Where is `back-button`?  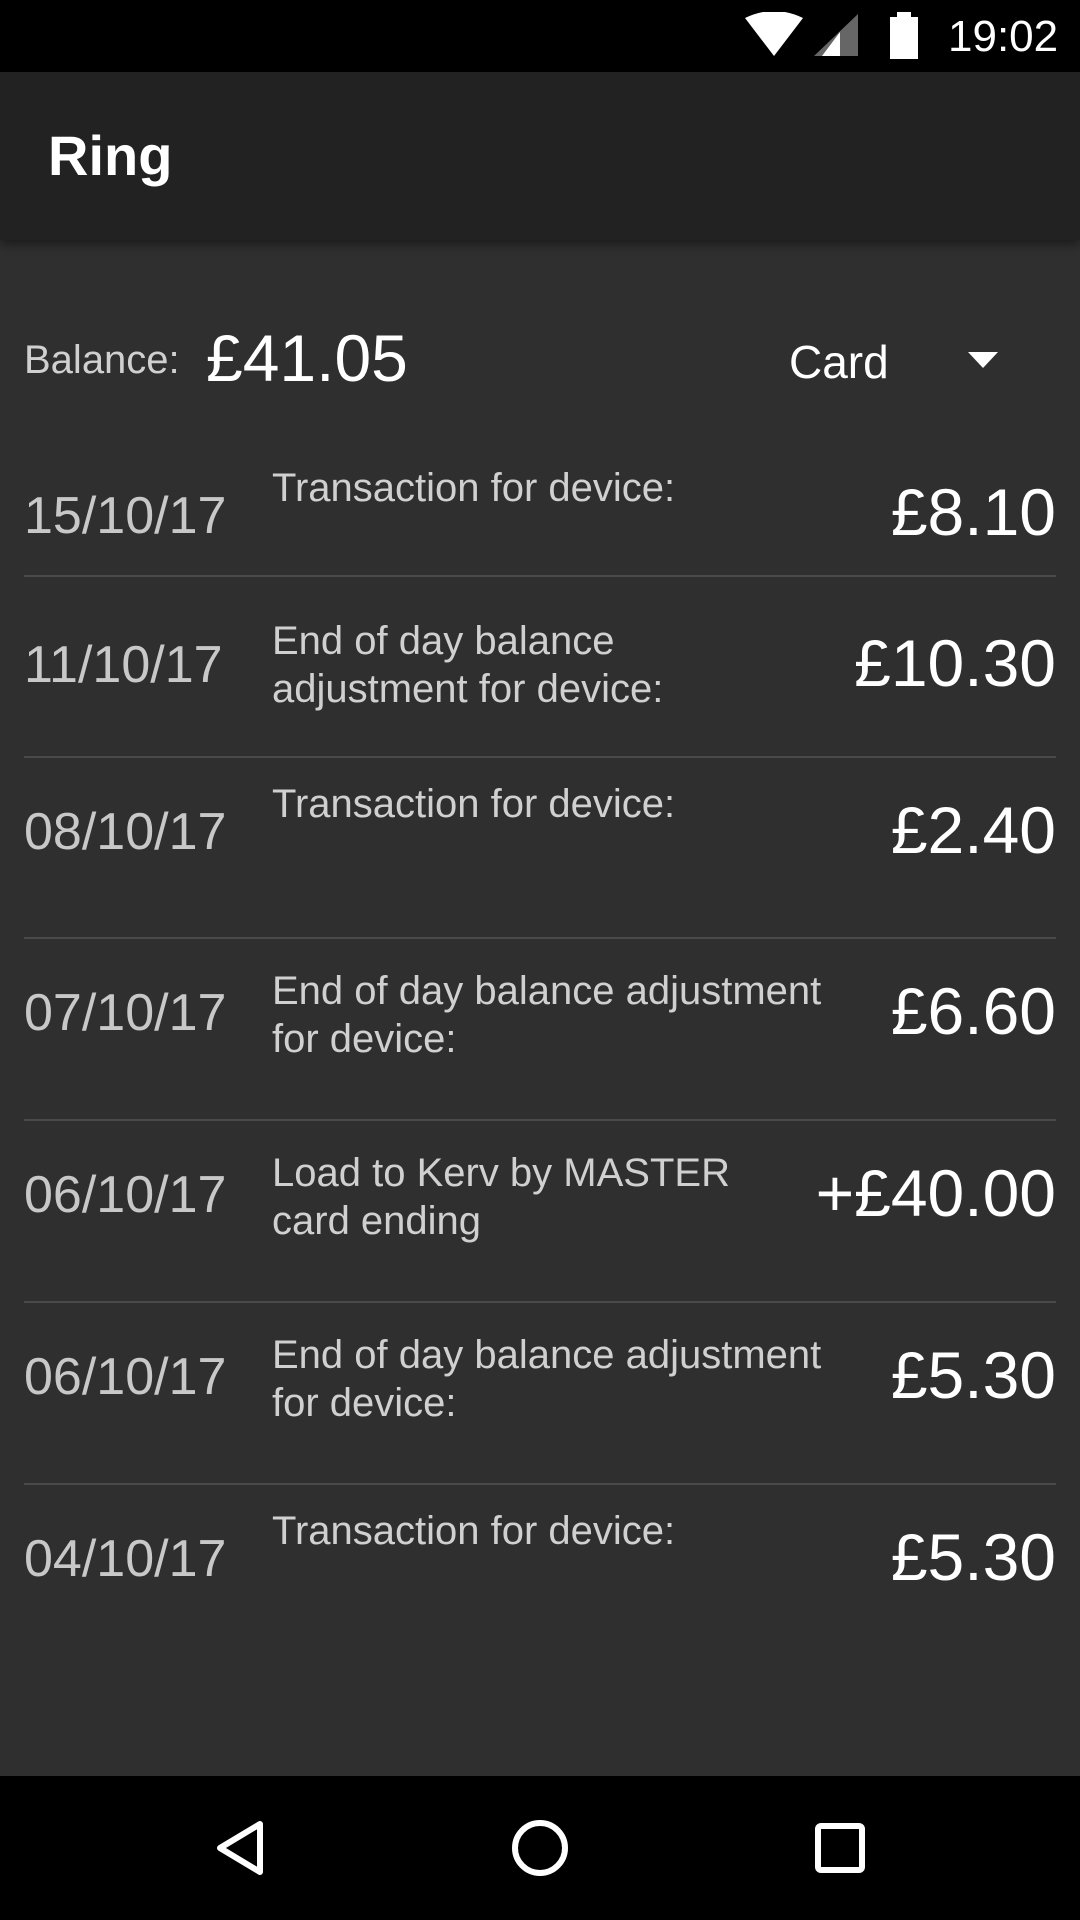 back-button is located at coordinates (240, 1848).